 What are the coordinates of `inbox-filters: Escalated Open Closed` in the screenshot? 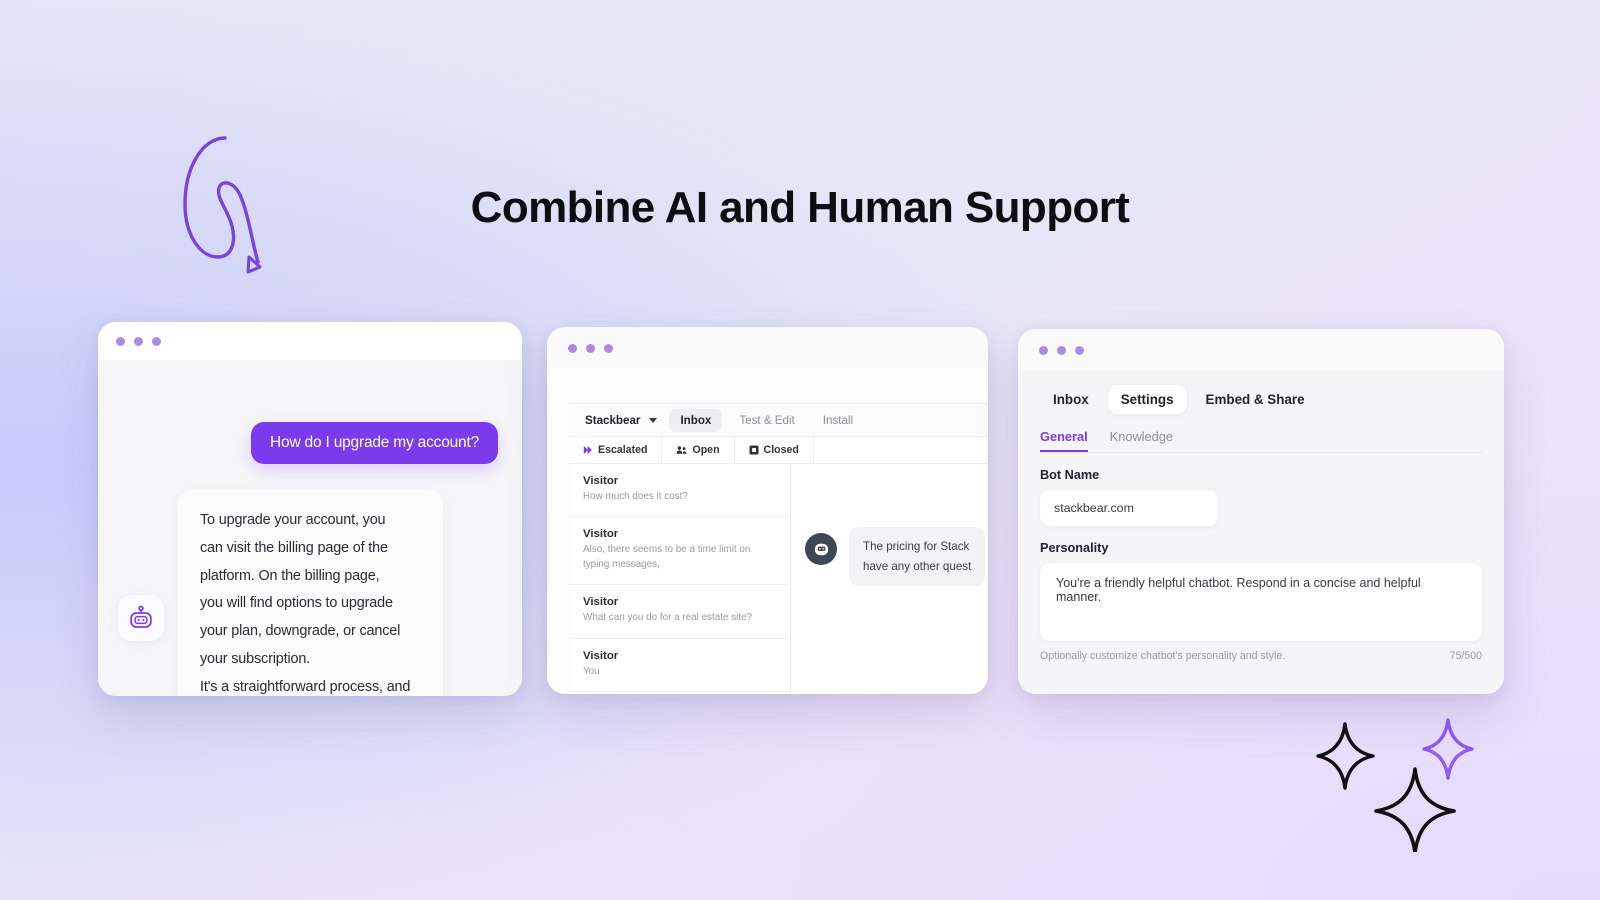 It's located at (778, 450).